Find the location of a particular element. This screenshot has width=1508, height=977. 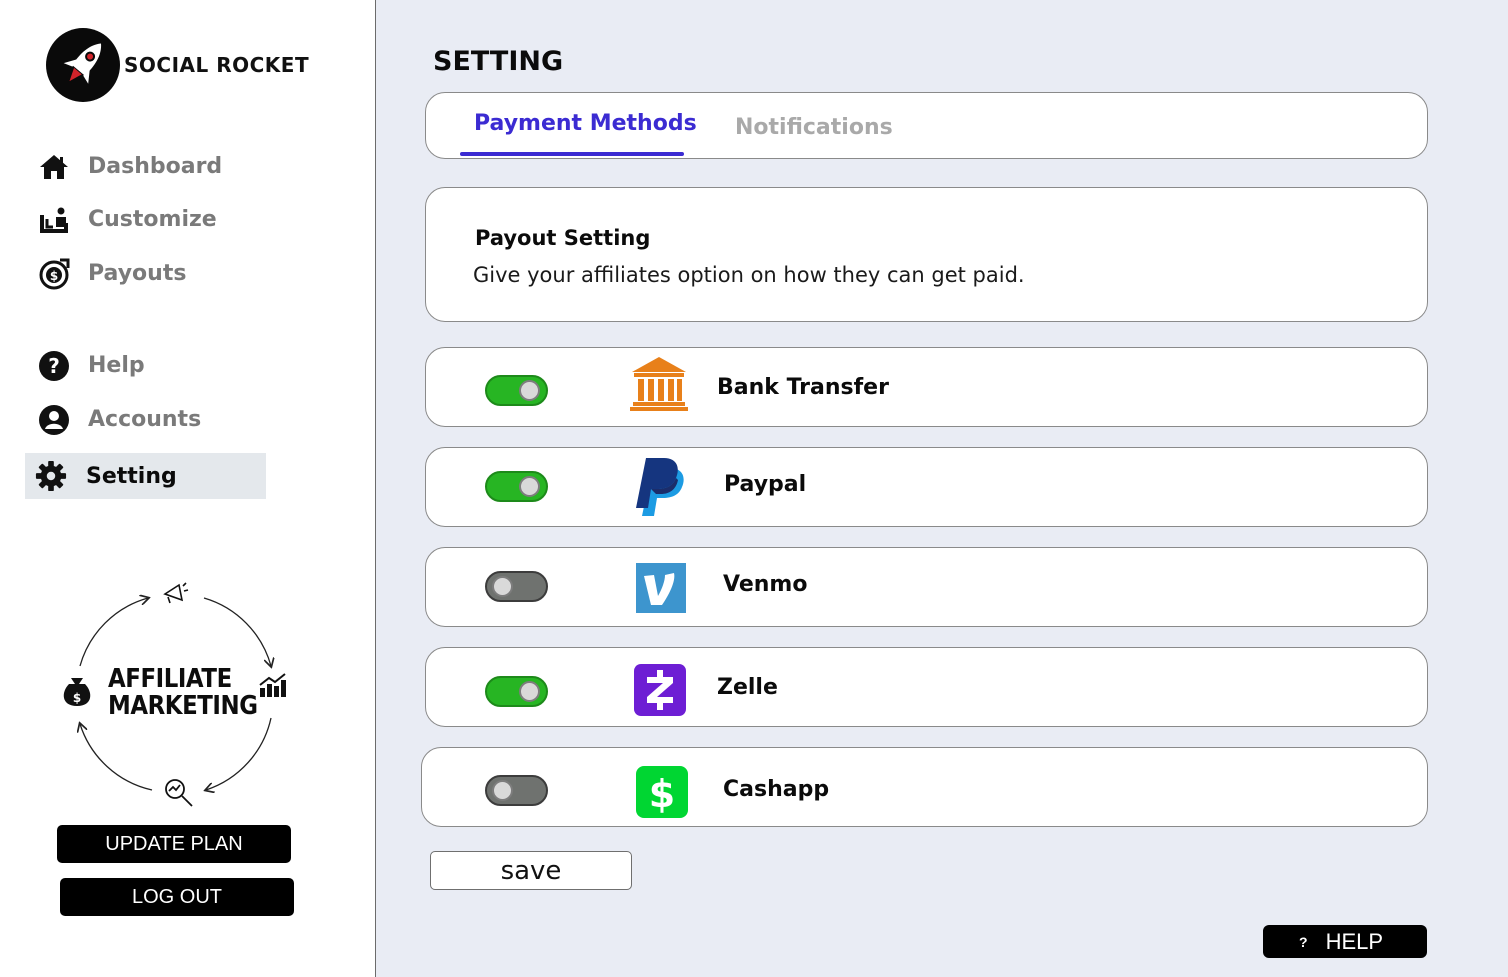

payout-coin-icon: $ is located at coordinates (54, 274).